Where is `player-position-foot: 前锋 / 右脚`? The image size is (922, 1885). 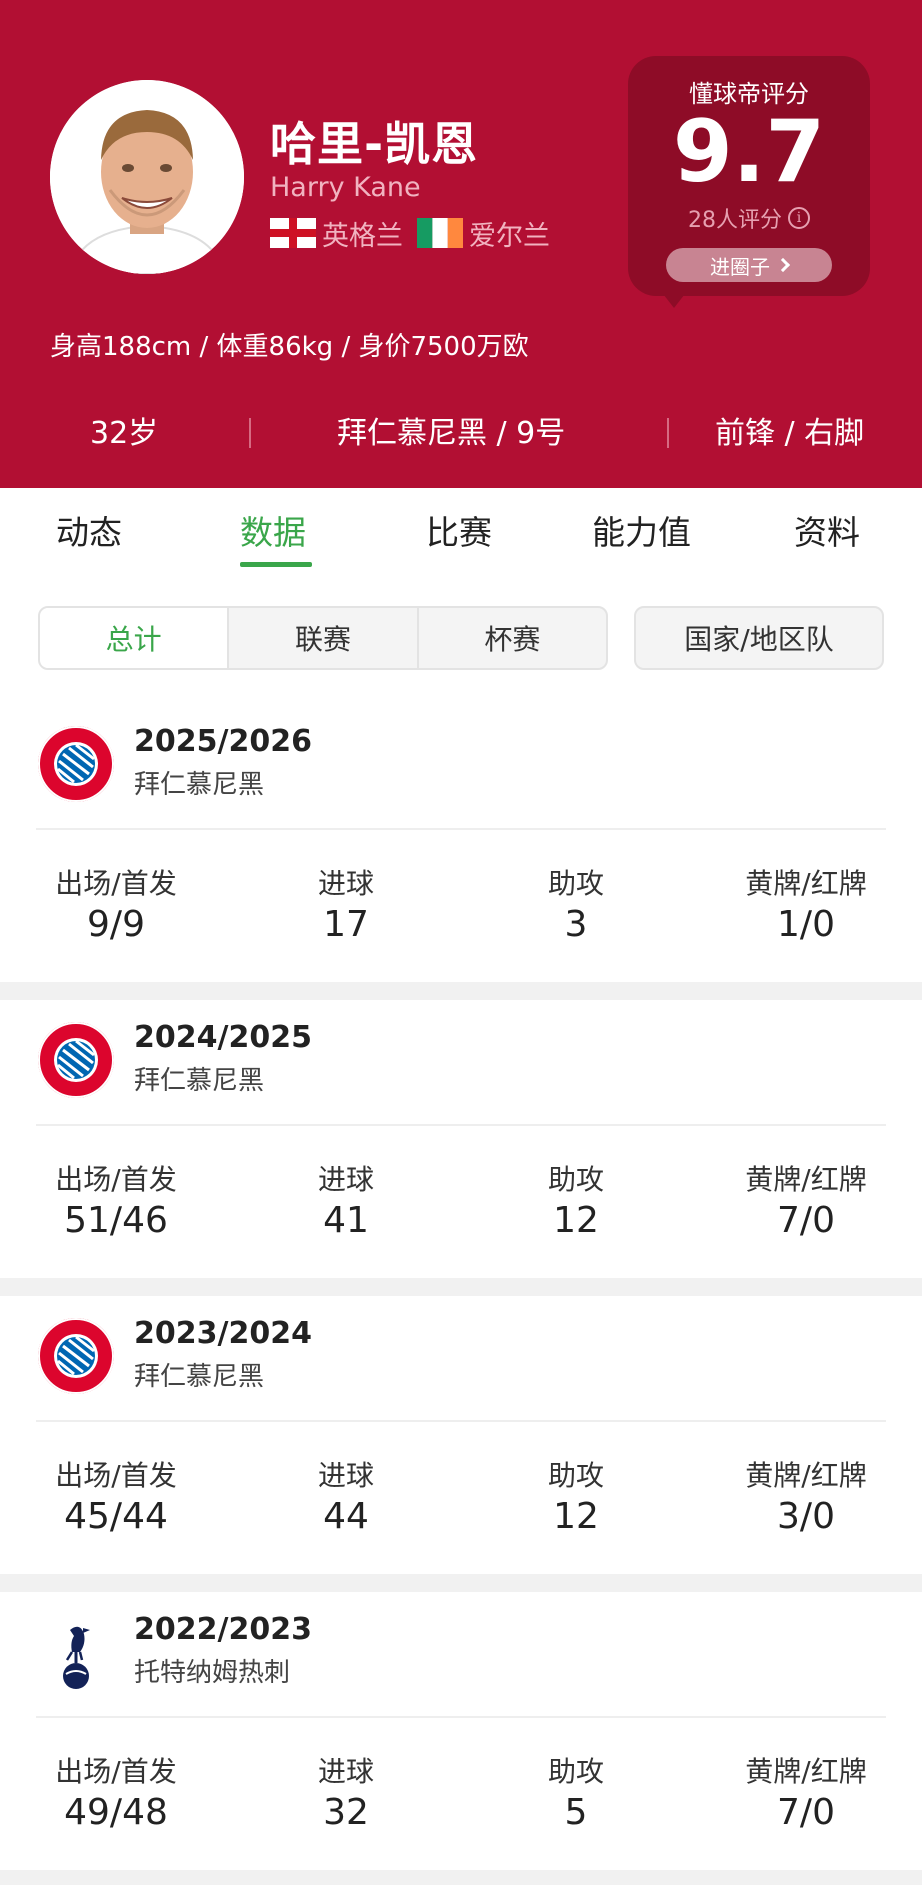
player-position-foot: 前锋 / 右脚 is located at coordinates (790, 433).